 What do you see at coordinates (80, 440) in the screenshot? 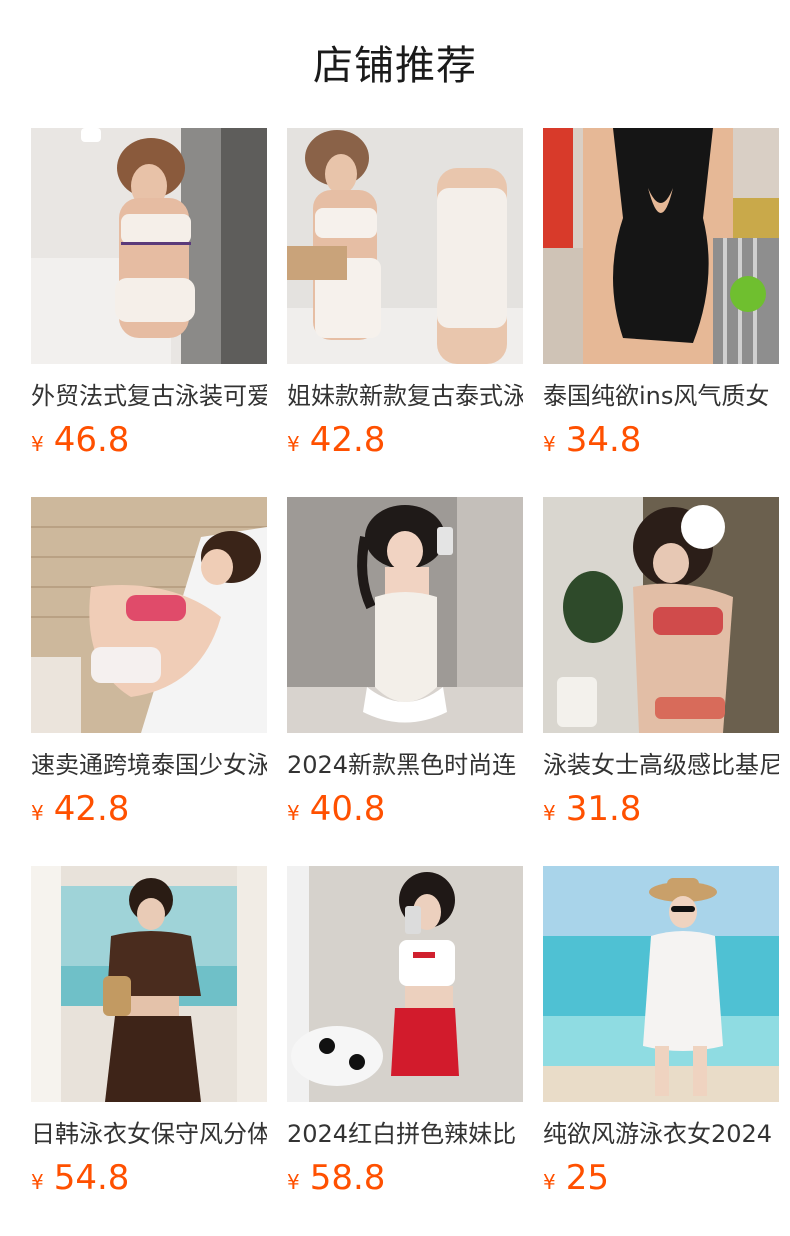
I see `product-price: ¥46.8` at bounding box center [80, 440].